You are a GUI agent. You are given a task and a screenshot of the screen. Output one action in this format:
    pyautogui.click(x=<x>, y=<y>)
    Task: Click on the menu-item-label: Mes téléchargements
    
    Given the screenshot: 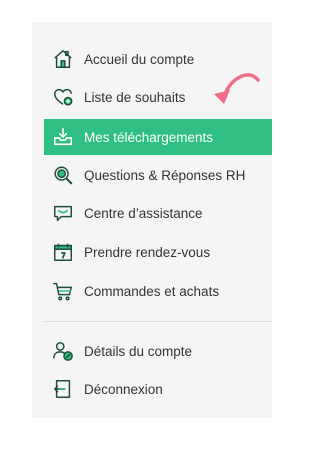 What is the action you would take?
    pyautogui.click(x=149, y=137)
    